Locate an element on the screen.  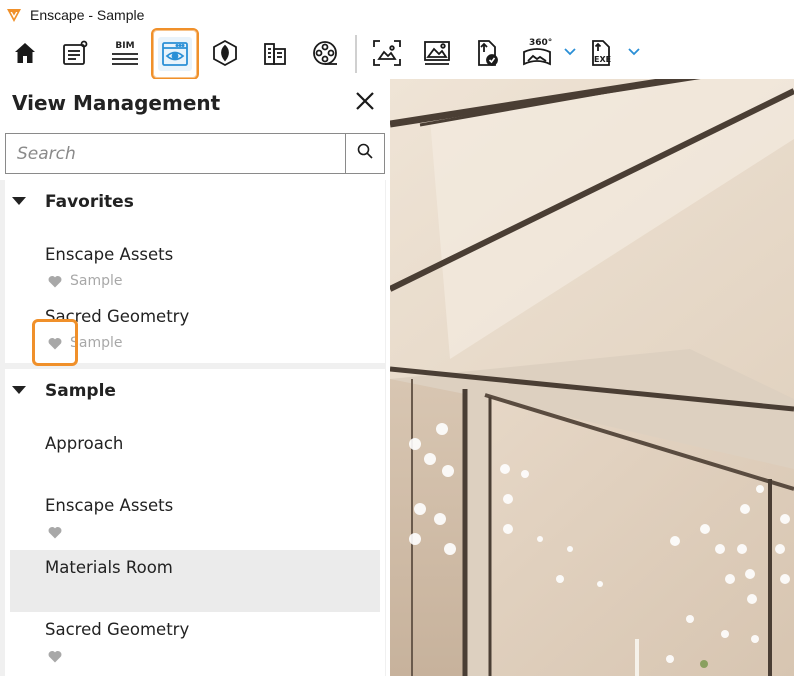
screenshot-button is located at coordinates (387, 53).